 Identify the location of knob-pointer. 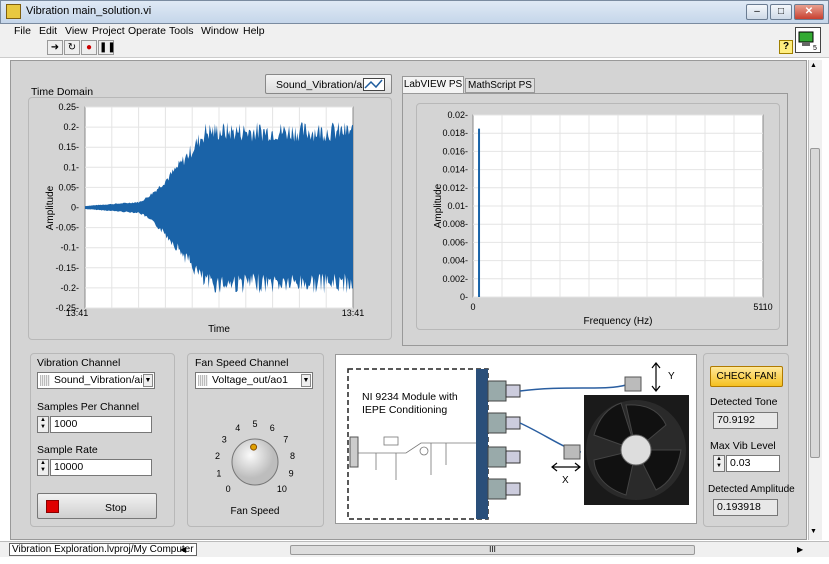
(254, 447).